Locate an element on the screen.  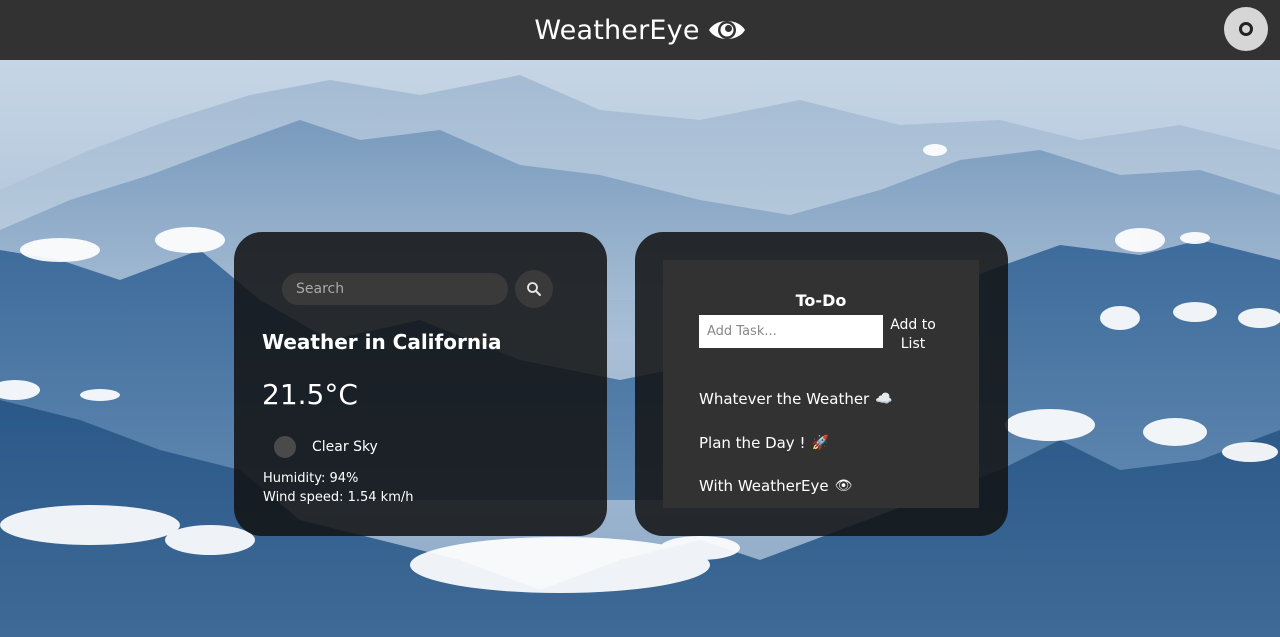
todo-item-text: Plan the Day ! is located at coordinates (752, 443).